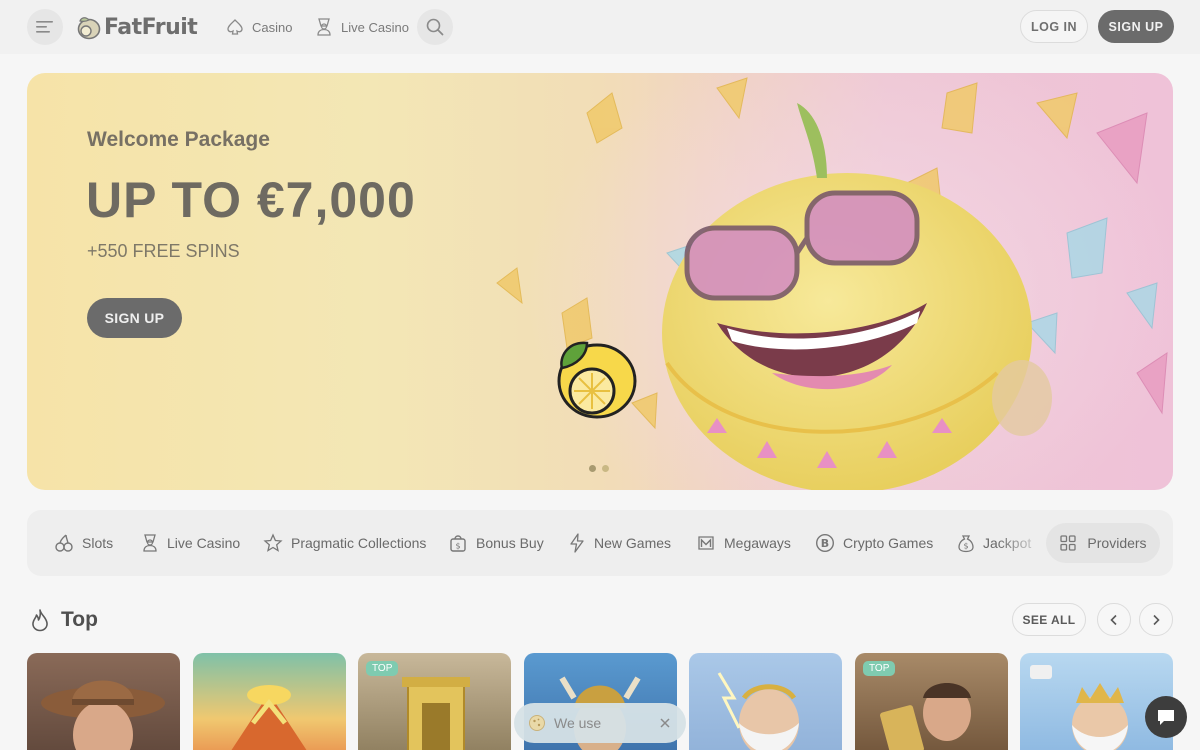  What do you see at coordinates (599, 468) in the screenshot?
I see `carousel-dots` at bounding box center [599, 468].